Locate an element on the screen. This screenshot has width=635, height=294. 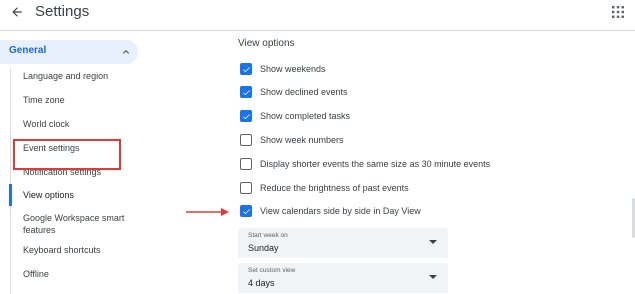
sidebar-tree-line is located at coordinates (10, 181).